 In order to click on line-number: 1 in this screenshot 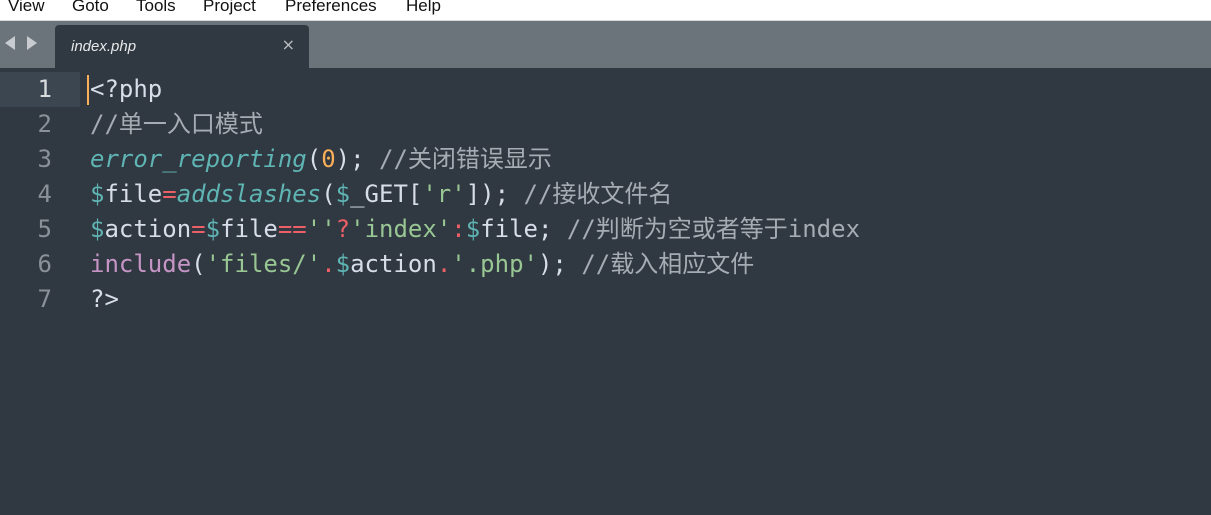, I will do `click(44, 89)`.